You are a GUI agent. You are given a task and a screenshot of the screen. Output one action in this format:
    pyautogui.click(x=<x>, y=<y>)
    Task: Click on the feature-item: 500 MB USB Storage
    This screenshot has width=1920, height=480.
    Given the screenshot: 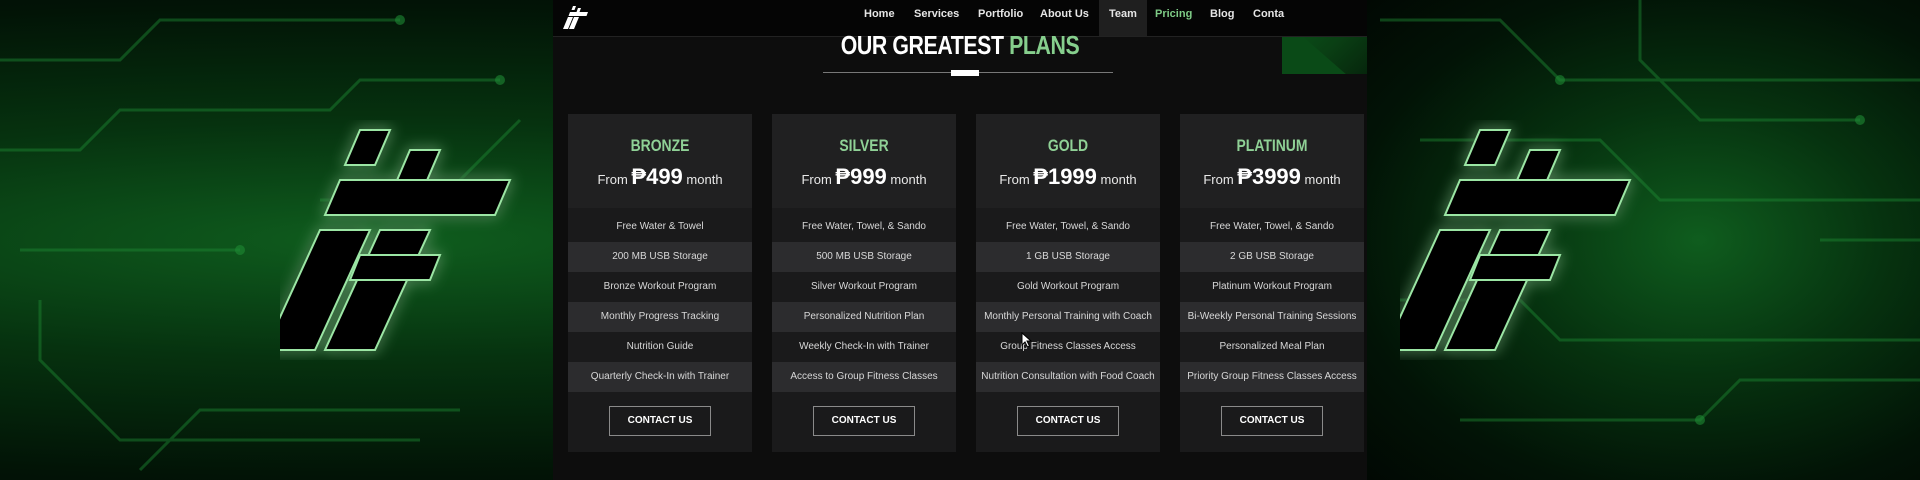 What is the action you would take?
    pyautogui.click(x=864, y=257)
    